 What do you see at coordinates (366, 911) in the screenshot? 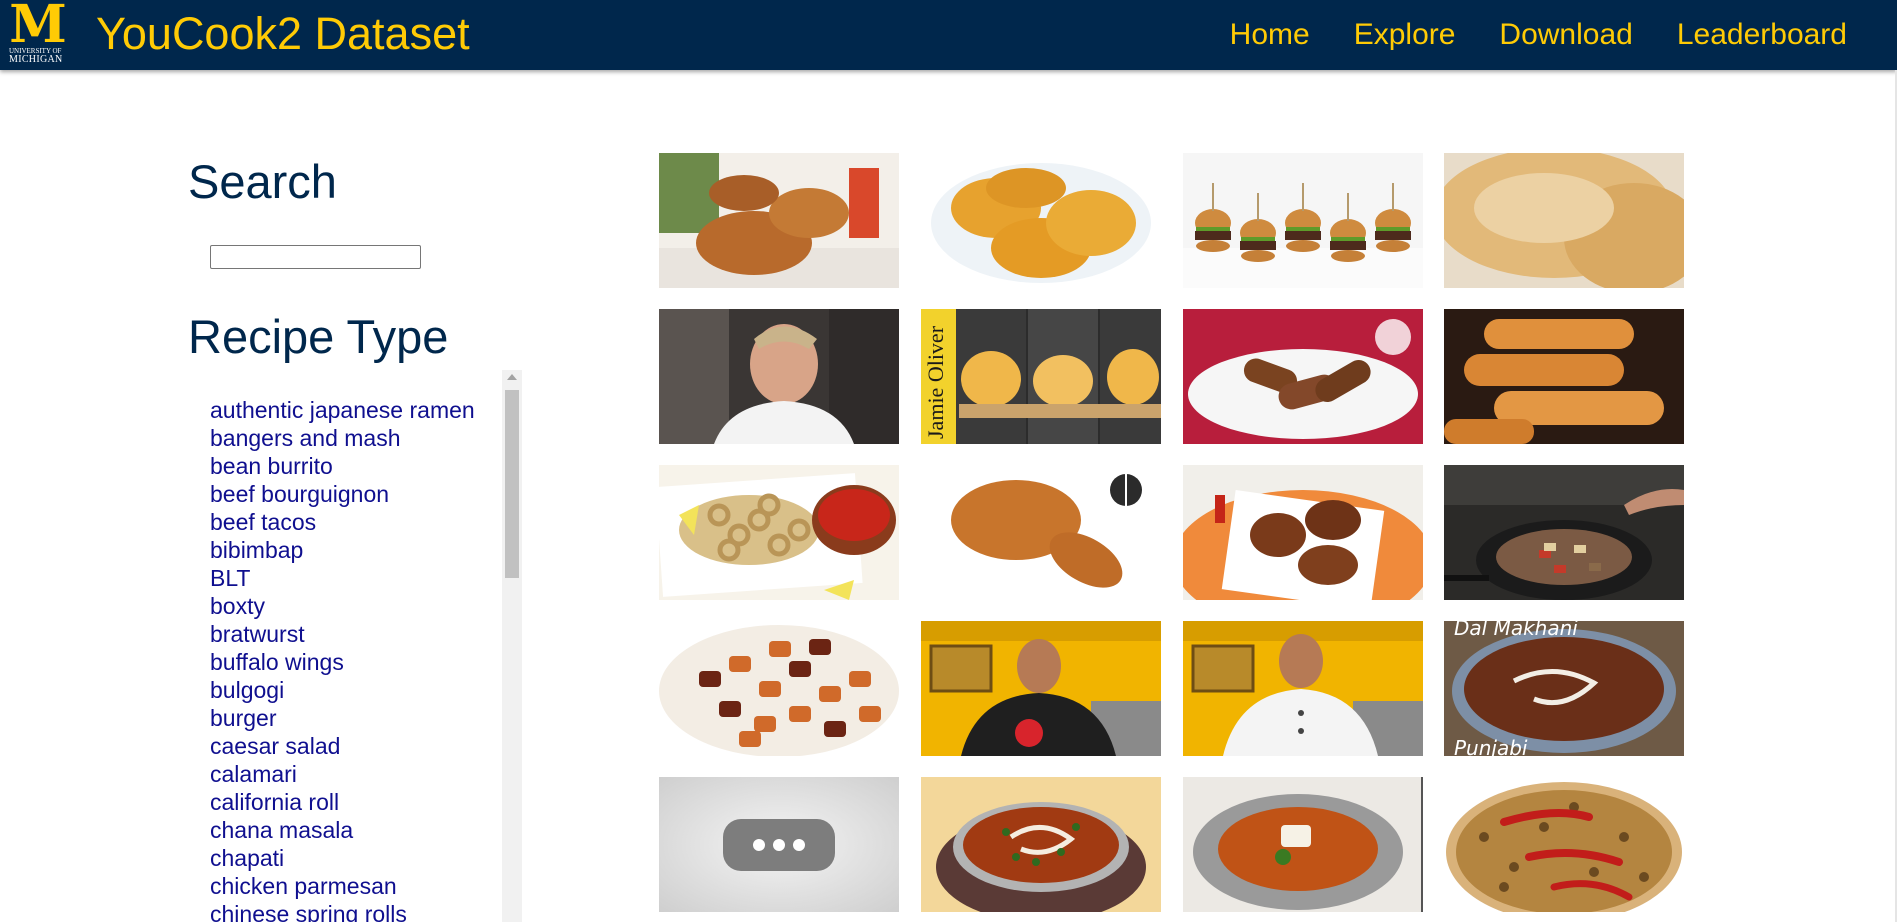
I see `recipe-type-item: chinese spring rolls` at bounding box center [366, 911].